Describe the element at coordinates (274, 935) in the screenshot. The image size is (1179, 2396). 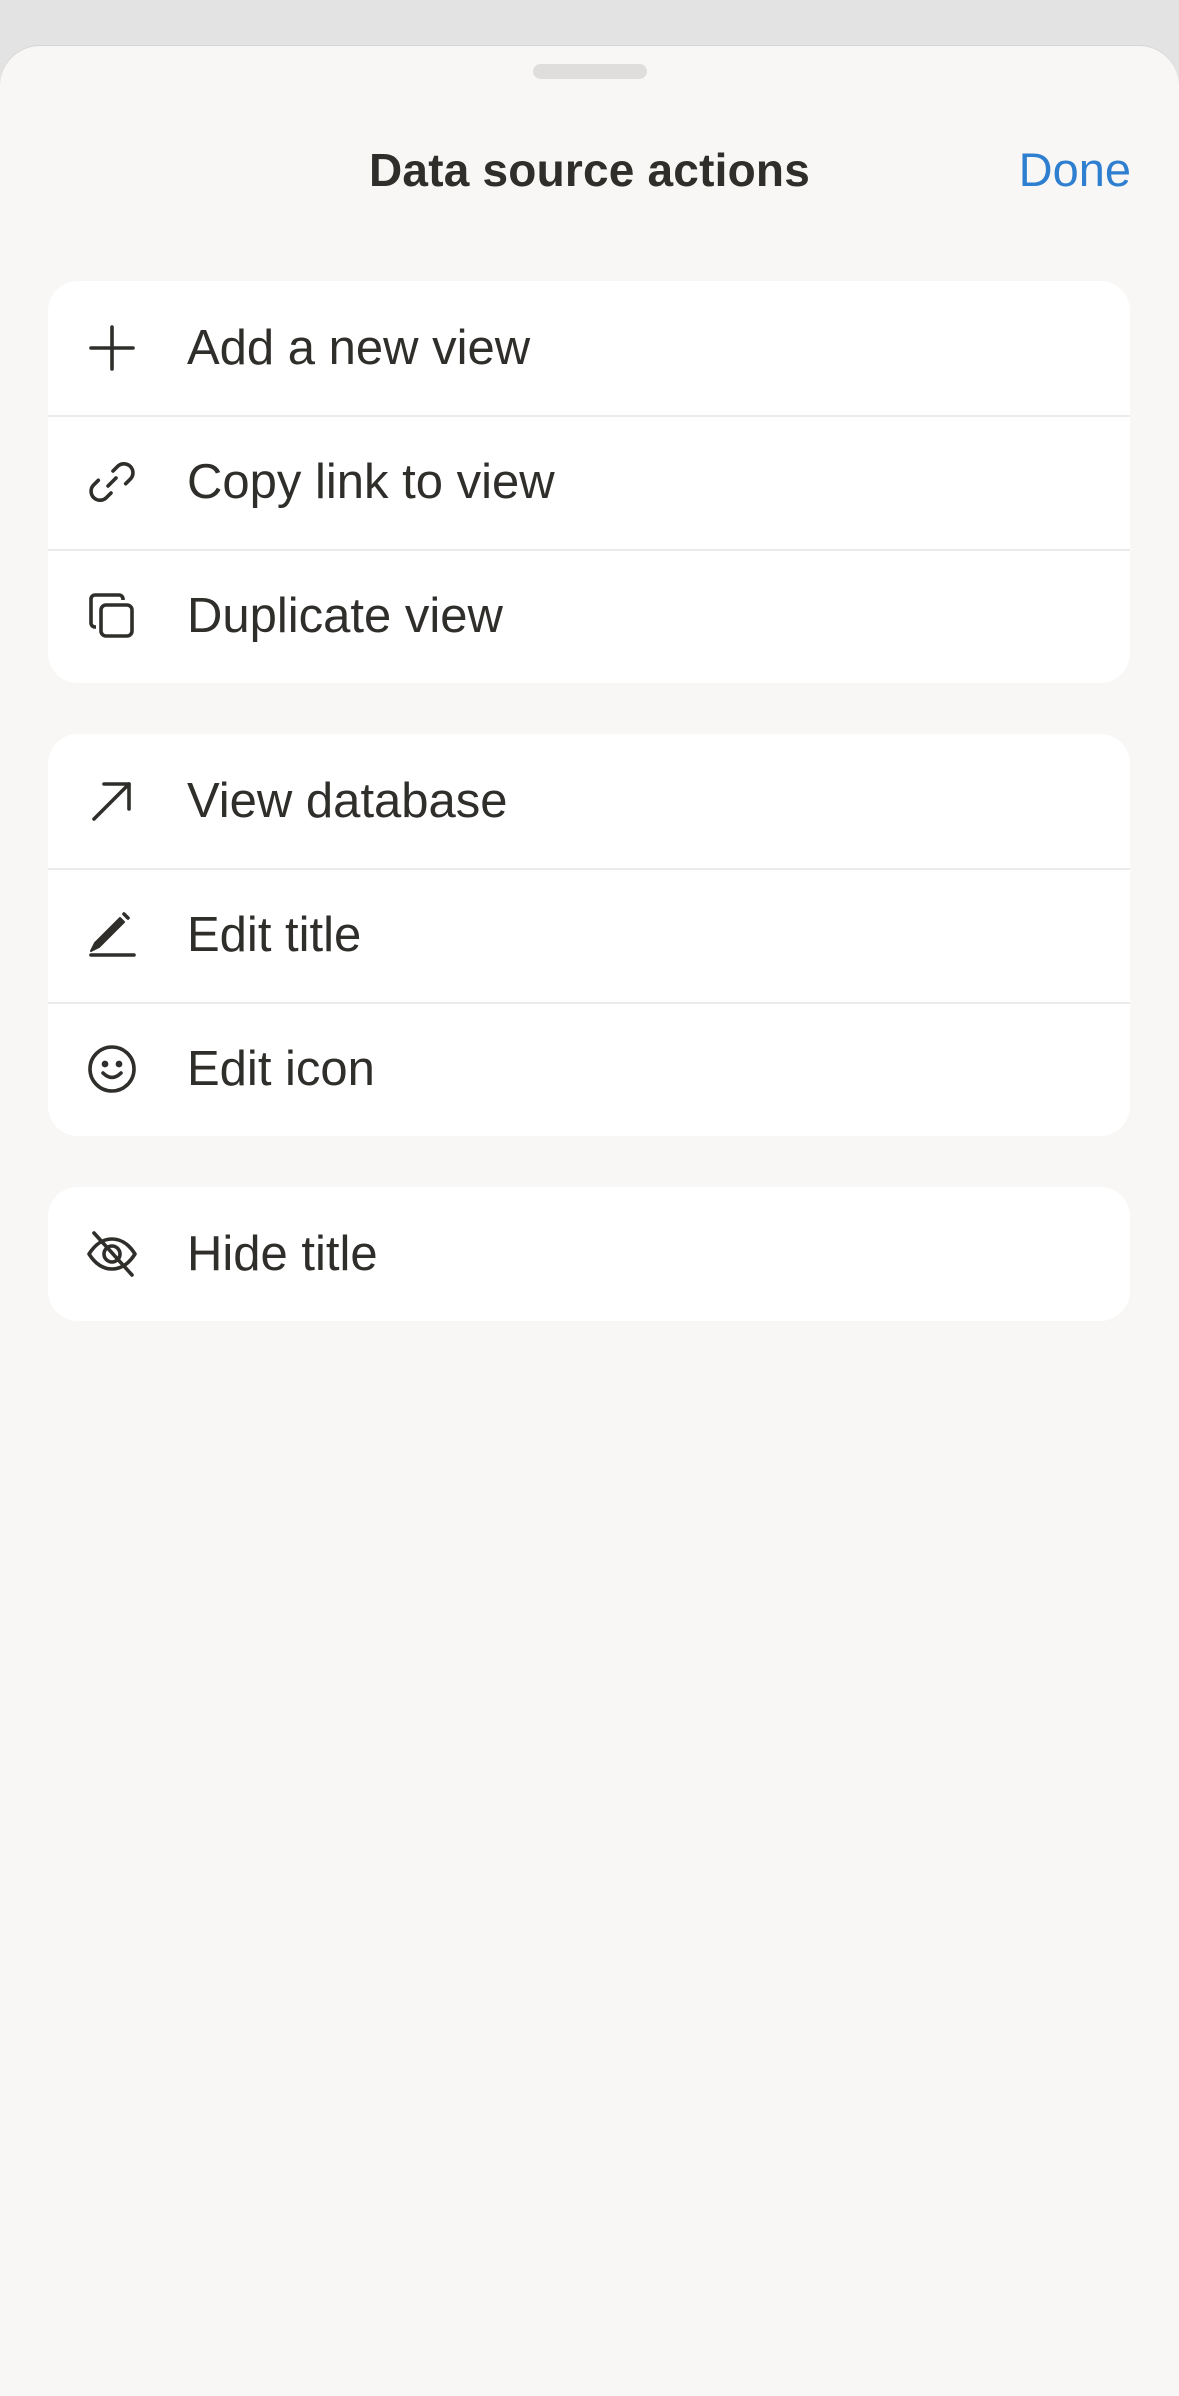
I see `edit-title-label: Edit title` at that location.